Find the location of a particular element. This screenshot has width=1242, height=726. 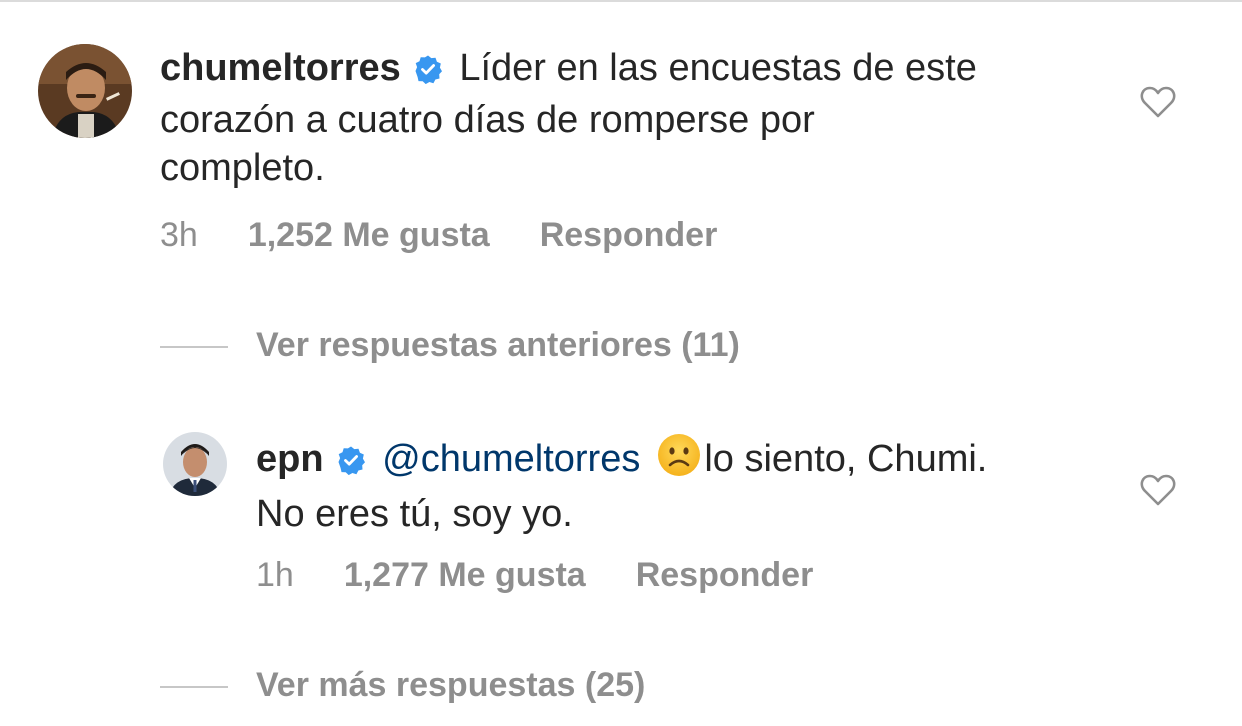

view-previous-replies-button: Ver respuestas anteriores (11) is located at coordinates (450, 345).